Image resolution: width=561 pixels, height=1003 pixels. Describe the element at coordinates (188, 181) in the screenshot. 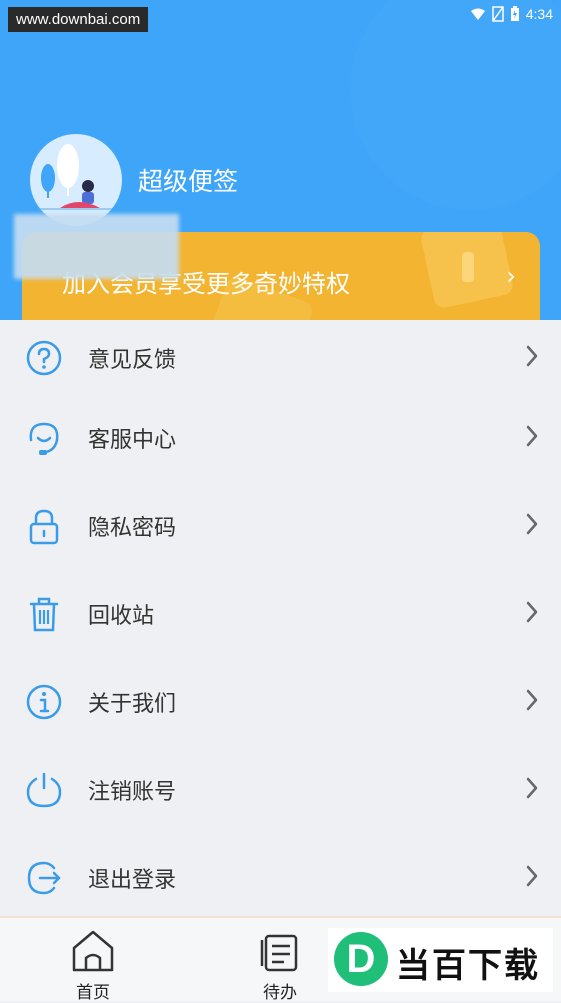

I see `app-title: 超级便签` at that location.